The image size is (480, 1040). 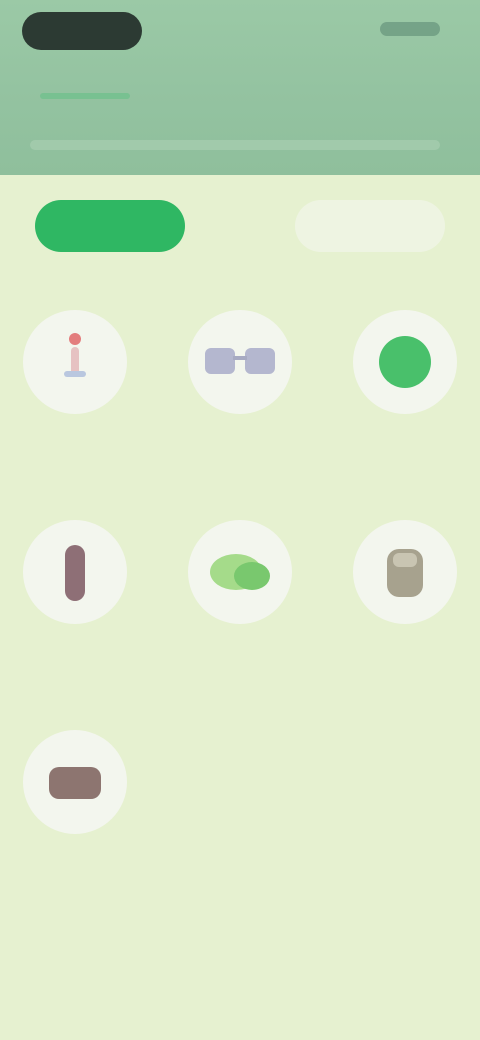 I want to click on bottle-icon, so click(x=75, y=573).